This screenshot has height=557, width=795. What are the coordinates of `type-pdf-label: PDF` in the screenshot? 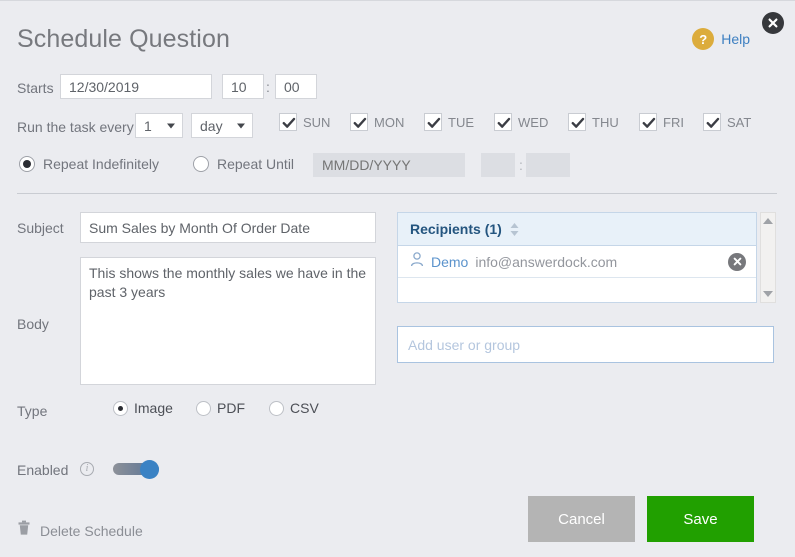 It's located at (231, 408).